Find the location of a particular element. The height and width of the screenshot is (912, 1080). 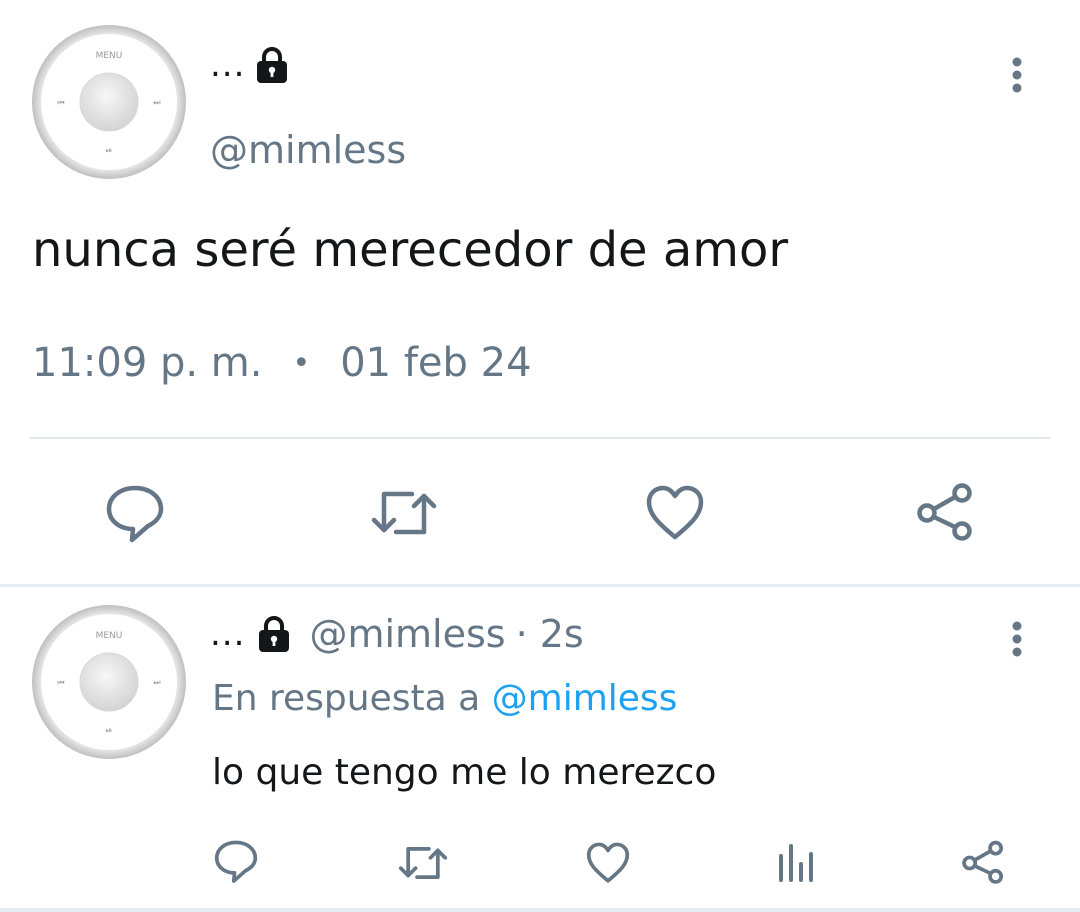

reply-mention-link: @mimless is located at coordinates (585, 698).